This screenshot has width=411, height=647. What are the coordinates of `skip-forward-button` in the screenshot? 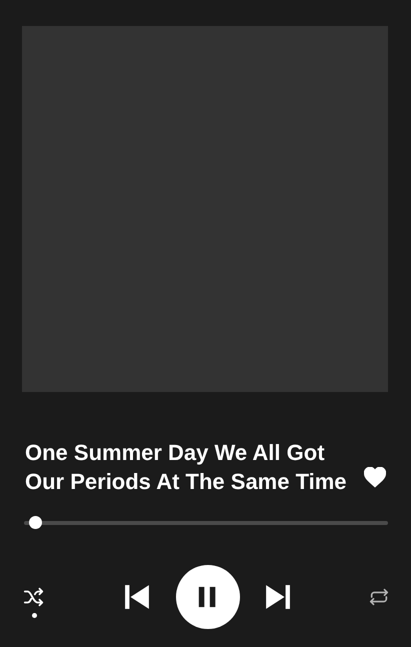 It's located at (278, 597).